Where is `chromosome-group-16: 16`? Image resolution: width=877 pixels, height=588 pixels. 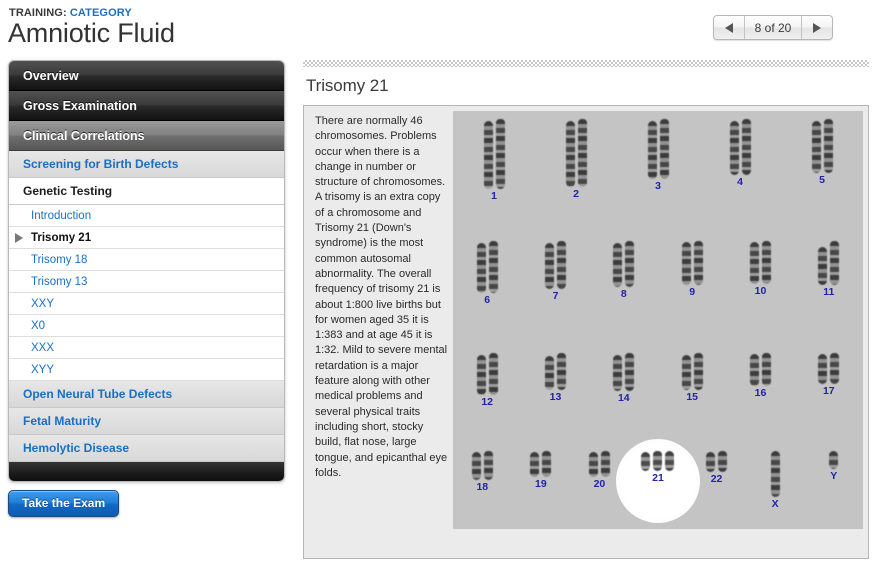
chromosome-group-16: 16 is located at coordinates (760, 376).